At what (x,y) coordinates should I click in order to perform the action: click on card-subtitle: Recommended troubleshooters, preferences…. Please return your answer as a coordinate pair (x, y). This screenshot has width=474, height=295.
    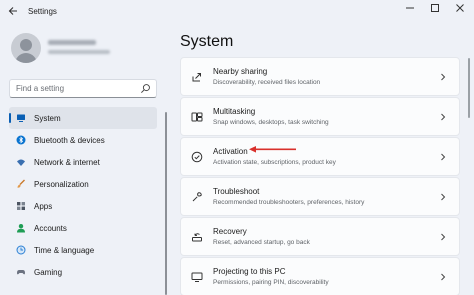
    Looking at the image, I should click on (289, 202).